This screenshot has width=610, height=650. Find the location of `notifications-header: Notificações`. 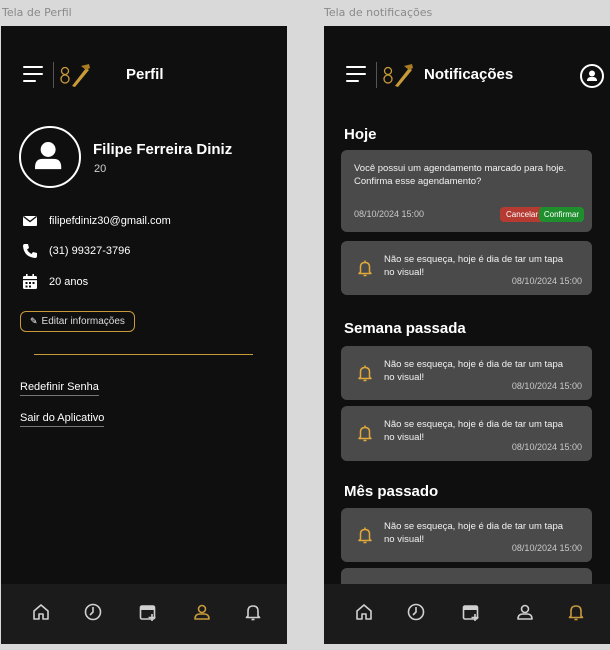

notifications-header: Notificações is located at coordinates (467, 74).